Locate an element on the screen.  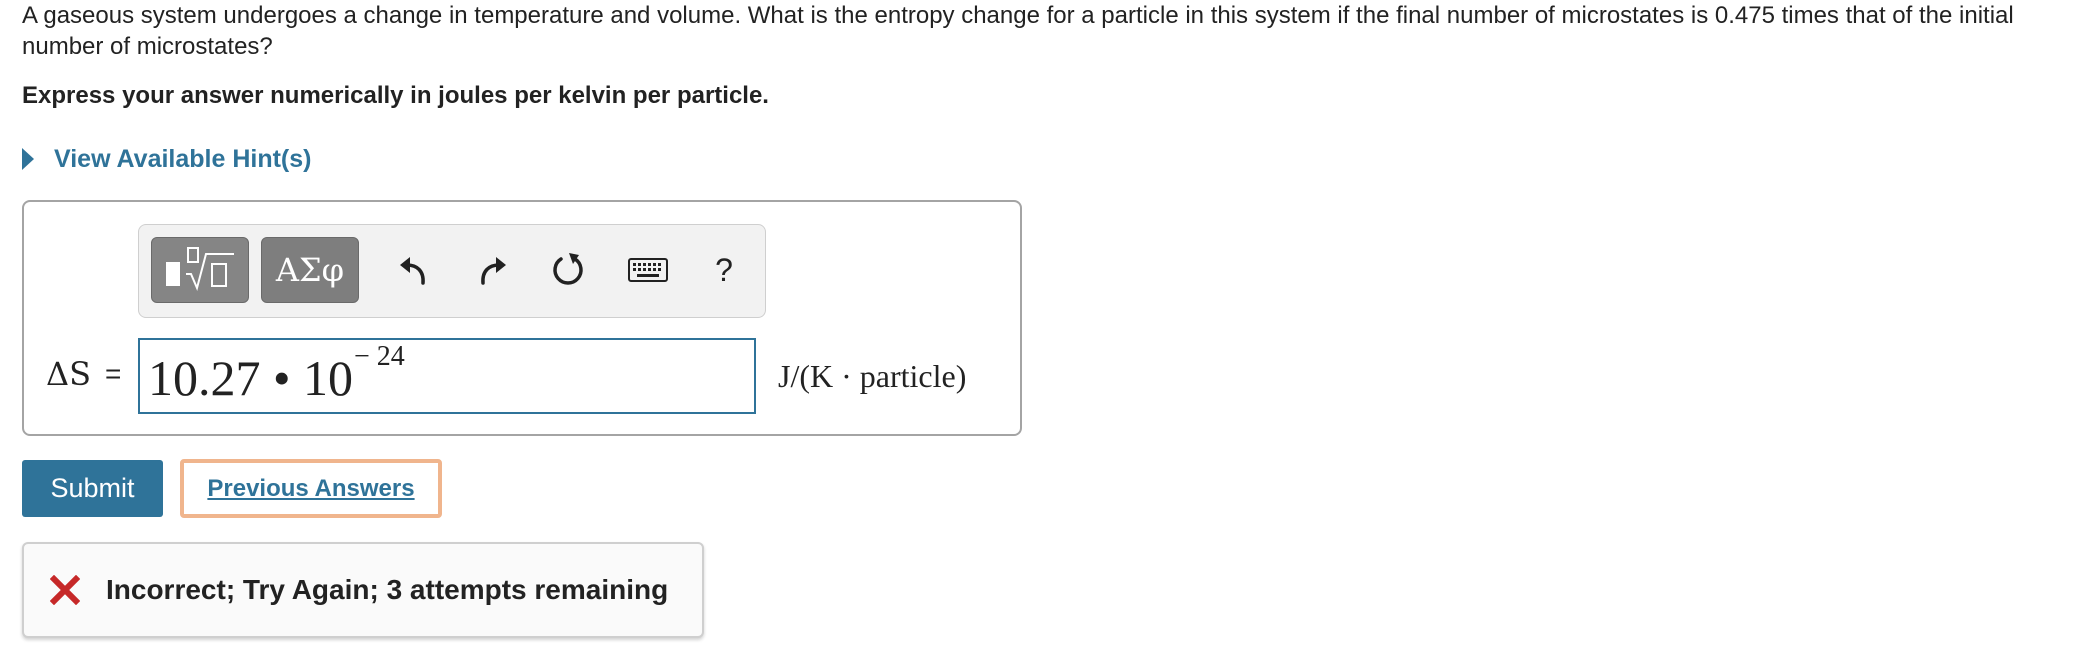
redo-button is located at coordinates (492, 270).